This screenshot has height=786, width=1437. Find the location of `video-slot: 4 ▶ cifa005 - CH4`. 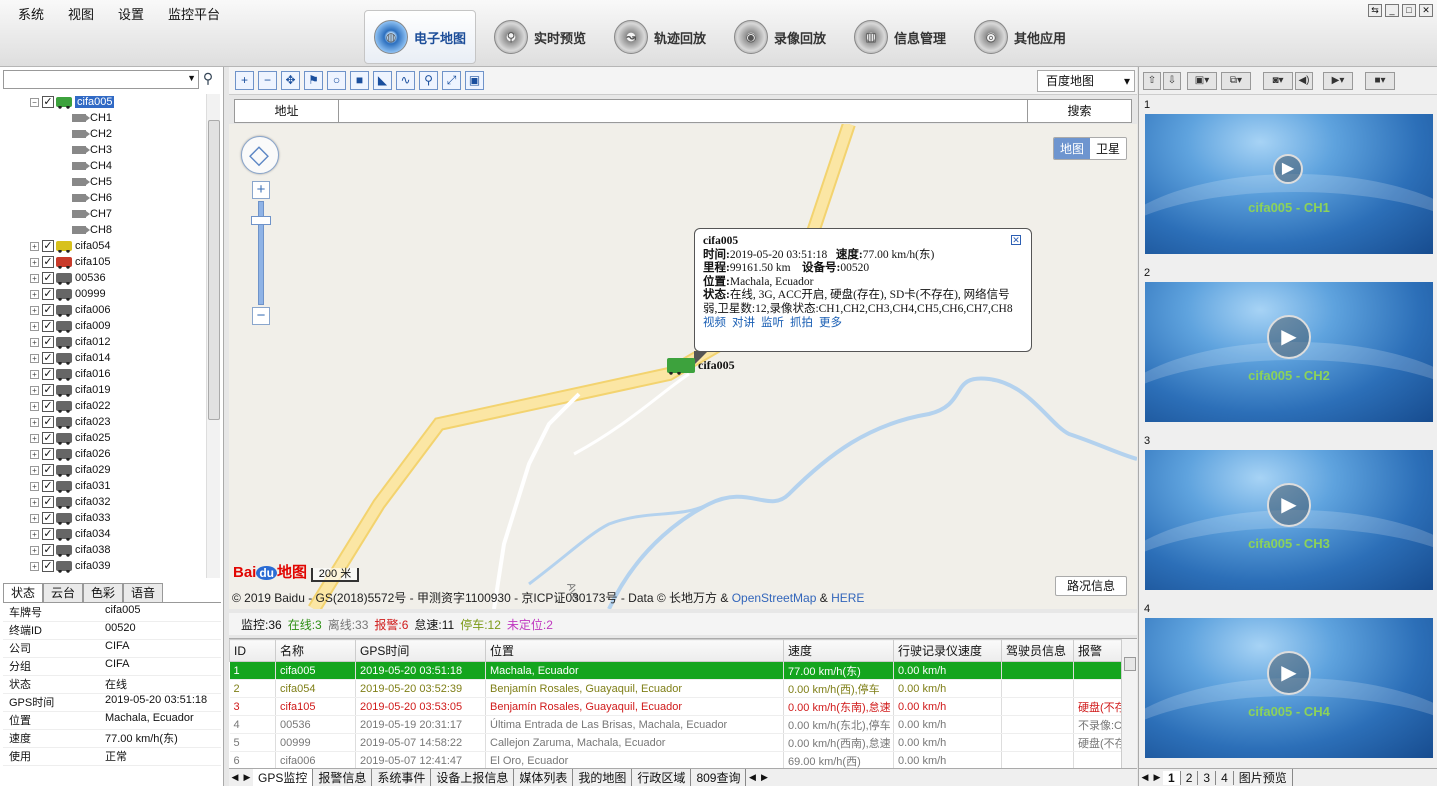

video-slot: 4 ▶ cifa005 - CH4 is located at coordinates (1288, 685).